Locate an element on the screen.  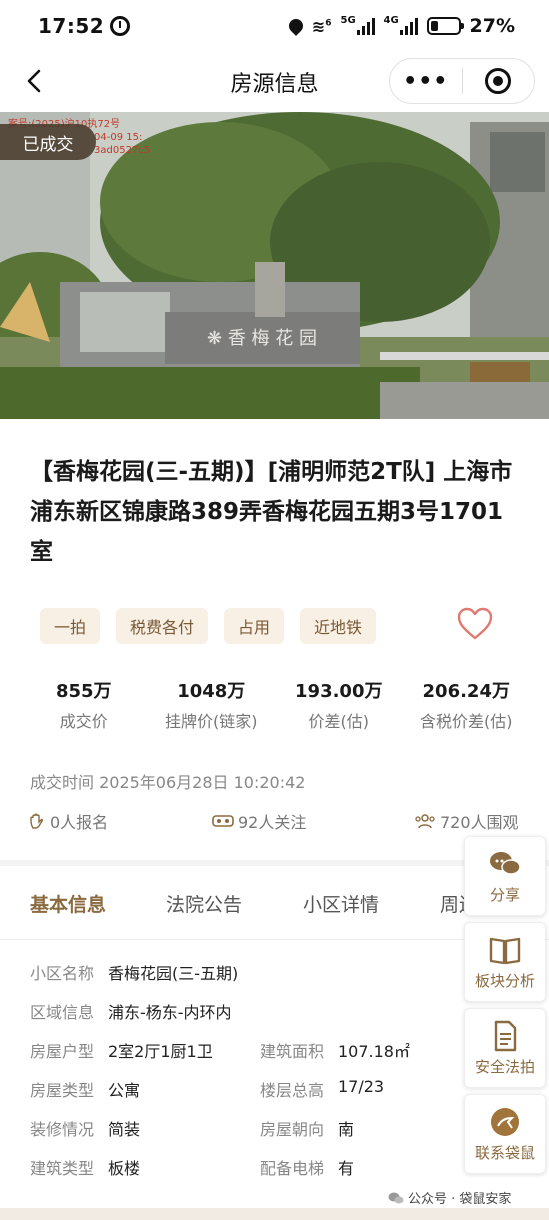
stat-follow: 92人关注 is located at coordinates (259, 821).